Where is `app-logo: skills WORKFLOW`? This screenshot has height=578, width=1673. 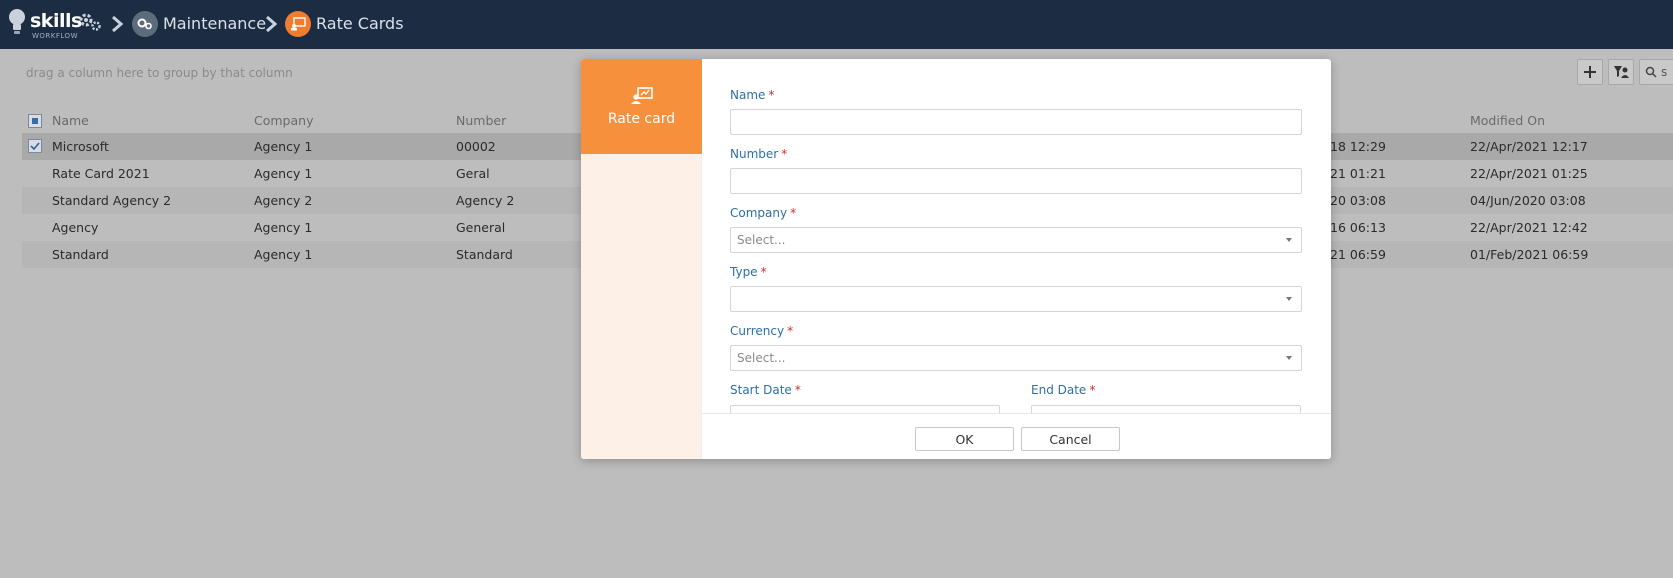 app-logo: skills WORKFLOW is located at coordinates (55, 24).